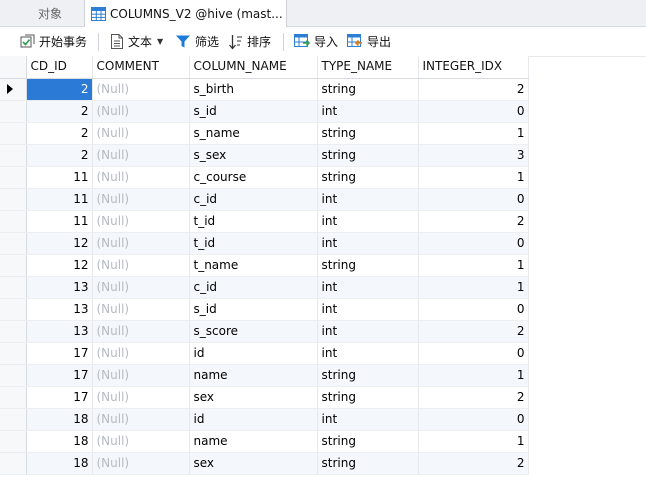 This screenshot has width=646, height=503. Describe the element at coordinates (264, 177) in the screenshot. I see `table-row: 11 (Null) c_course string 1` at that location.